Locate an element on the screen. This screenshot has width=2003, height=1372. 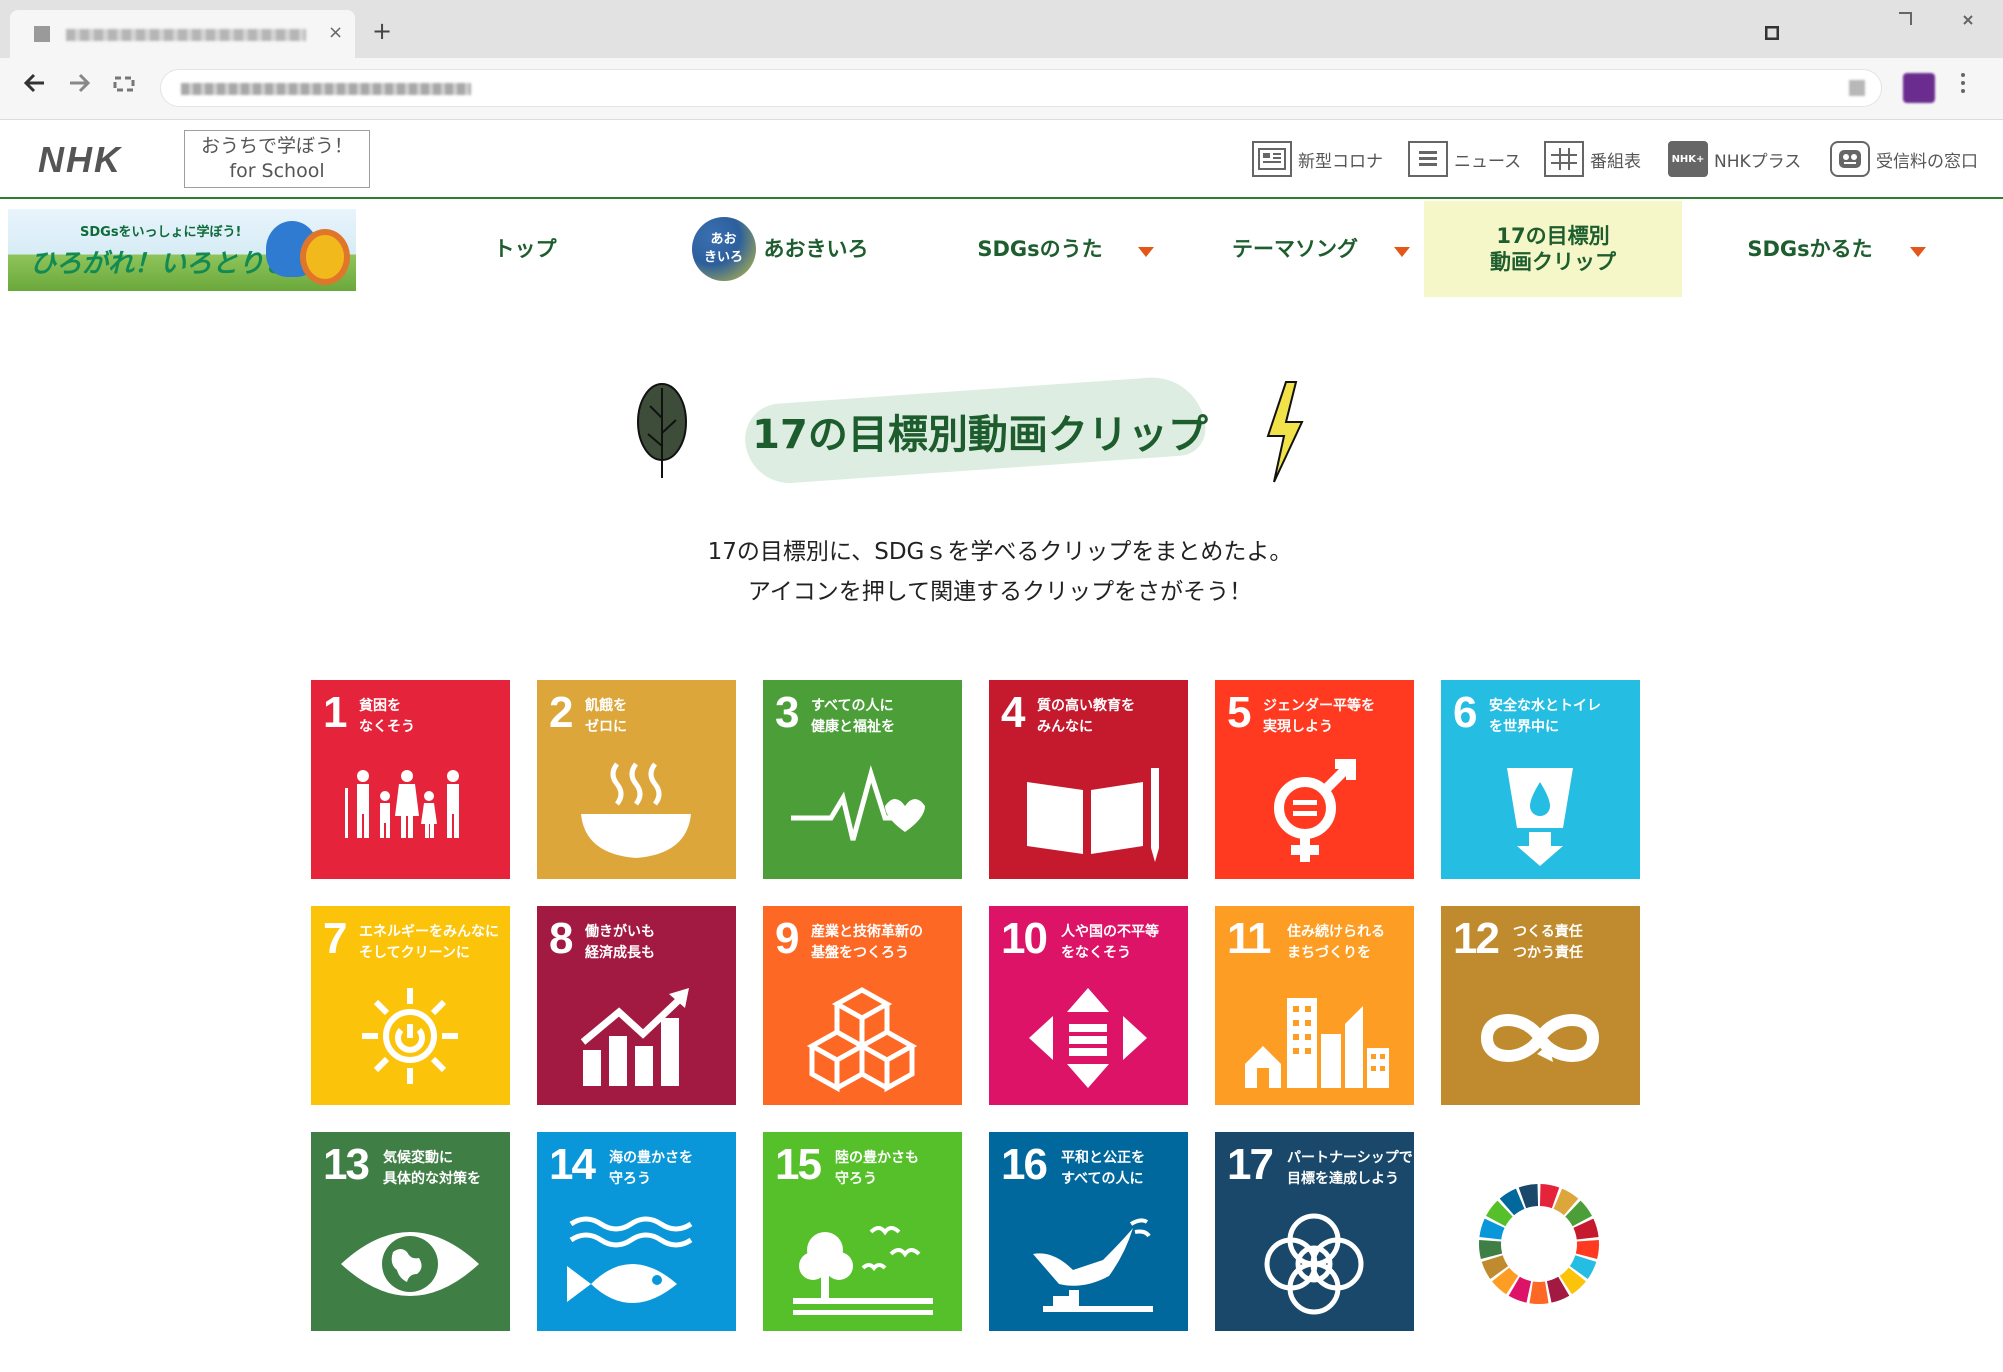
nav-top: トップ is located at coordinates (525, 249).